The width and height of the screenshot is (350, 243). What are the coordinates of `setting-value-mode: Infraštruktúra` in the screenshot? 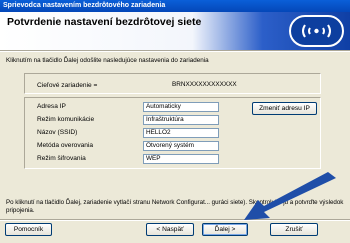 It's located at (181, 120).